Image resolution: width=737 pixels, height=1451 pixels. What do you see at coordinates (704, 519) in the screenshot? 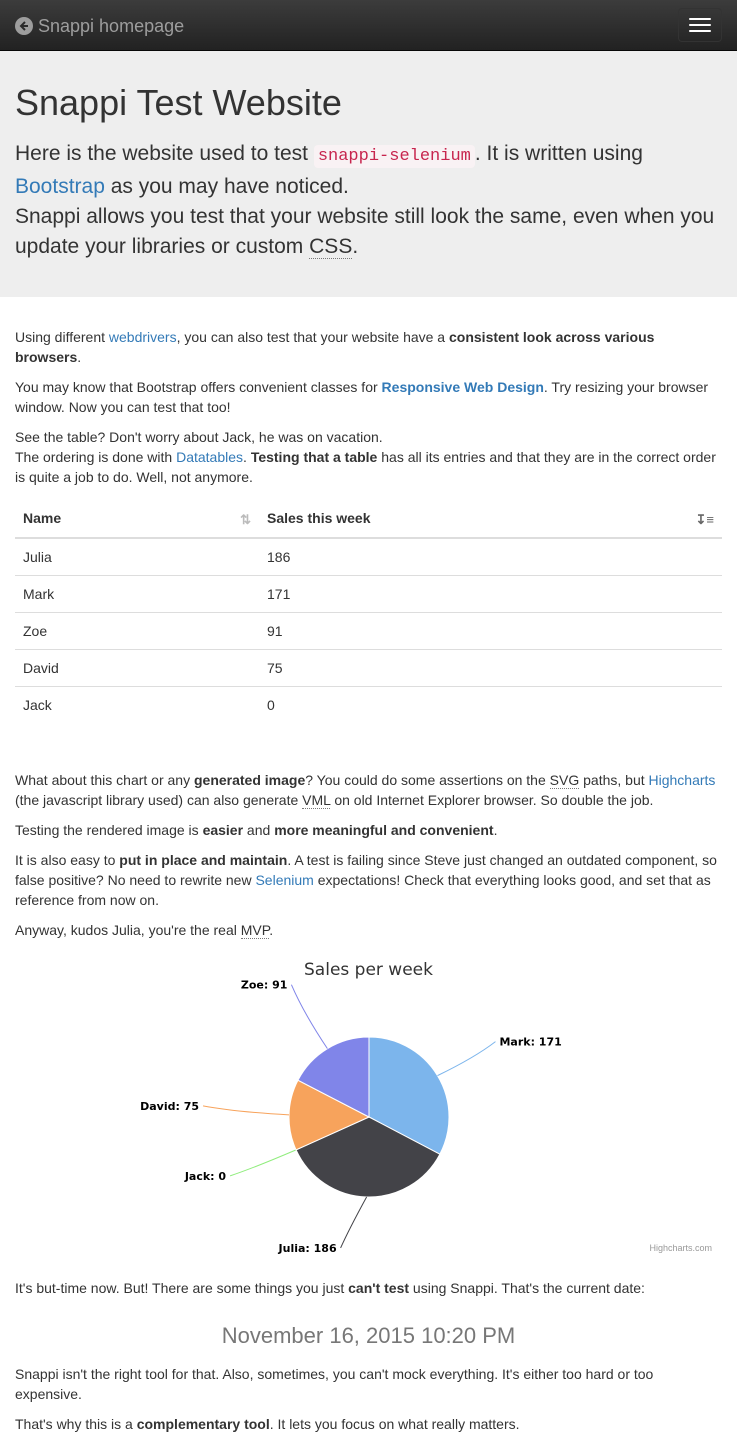
I see `sort-desc-icon: ↧≡` at bounding box center [704, 519].